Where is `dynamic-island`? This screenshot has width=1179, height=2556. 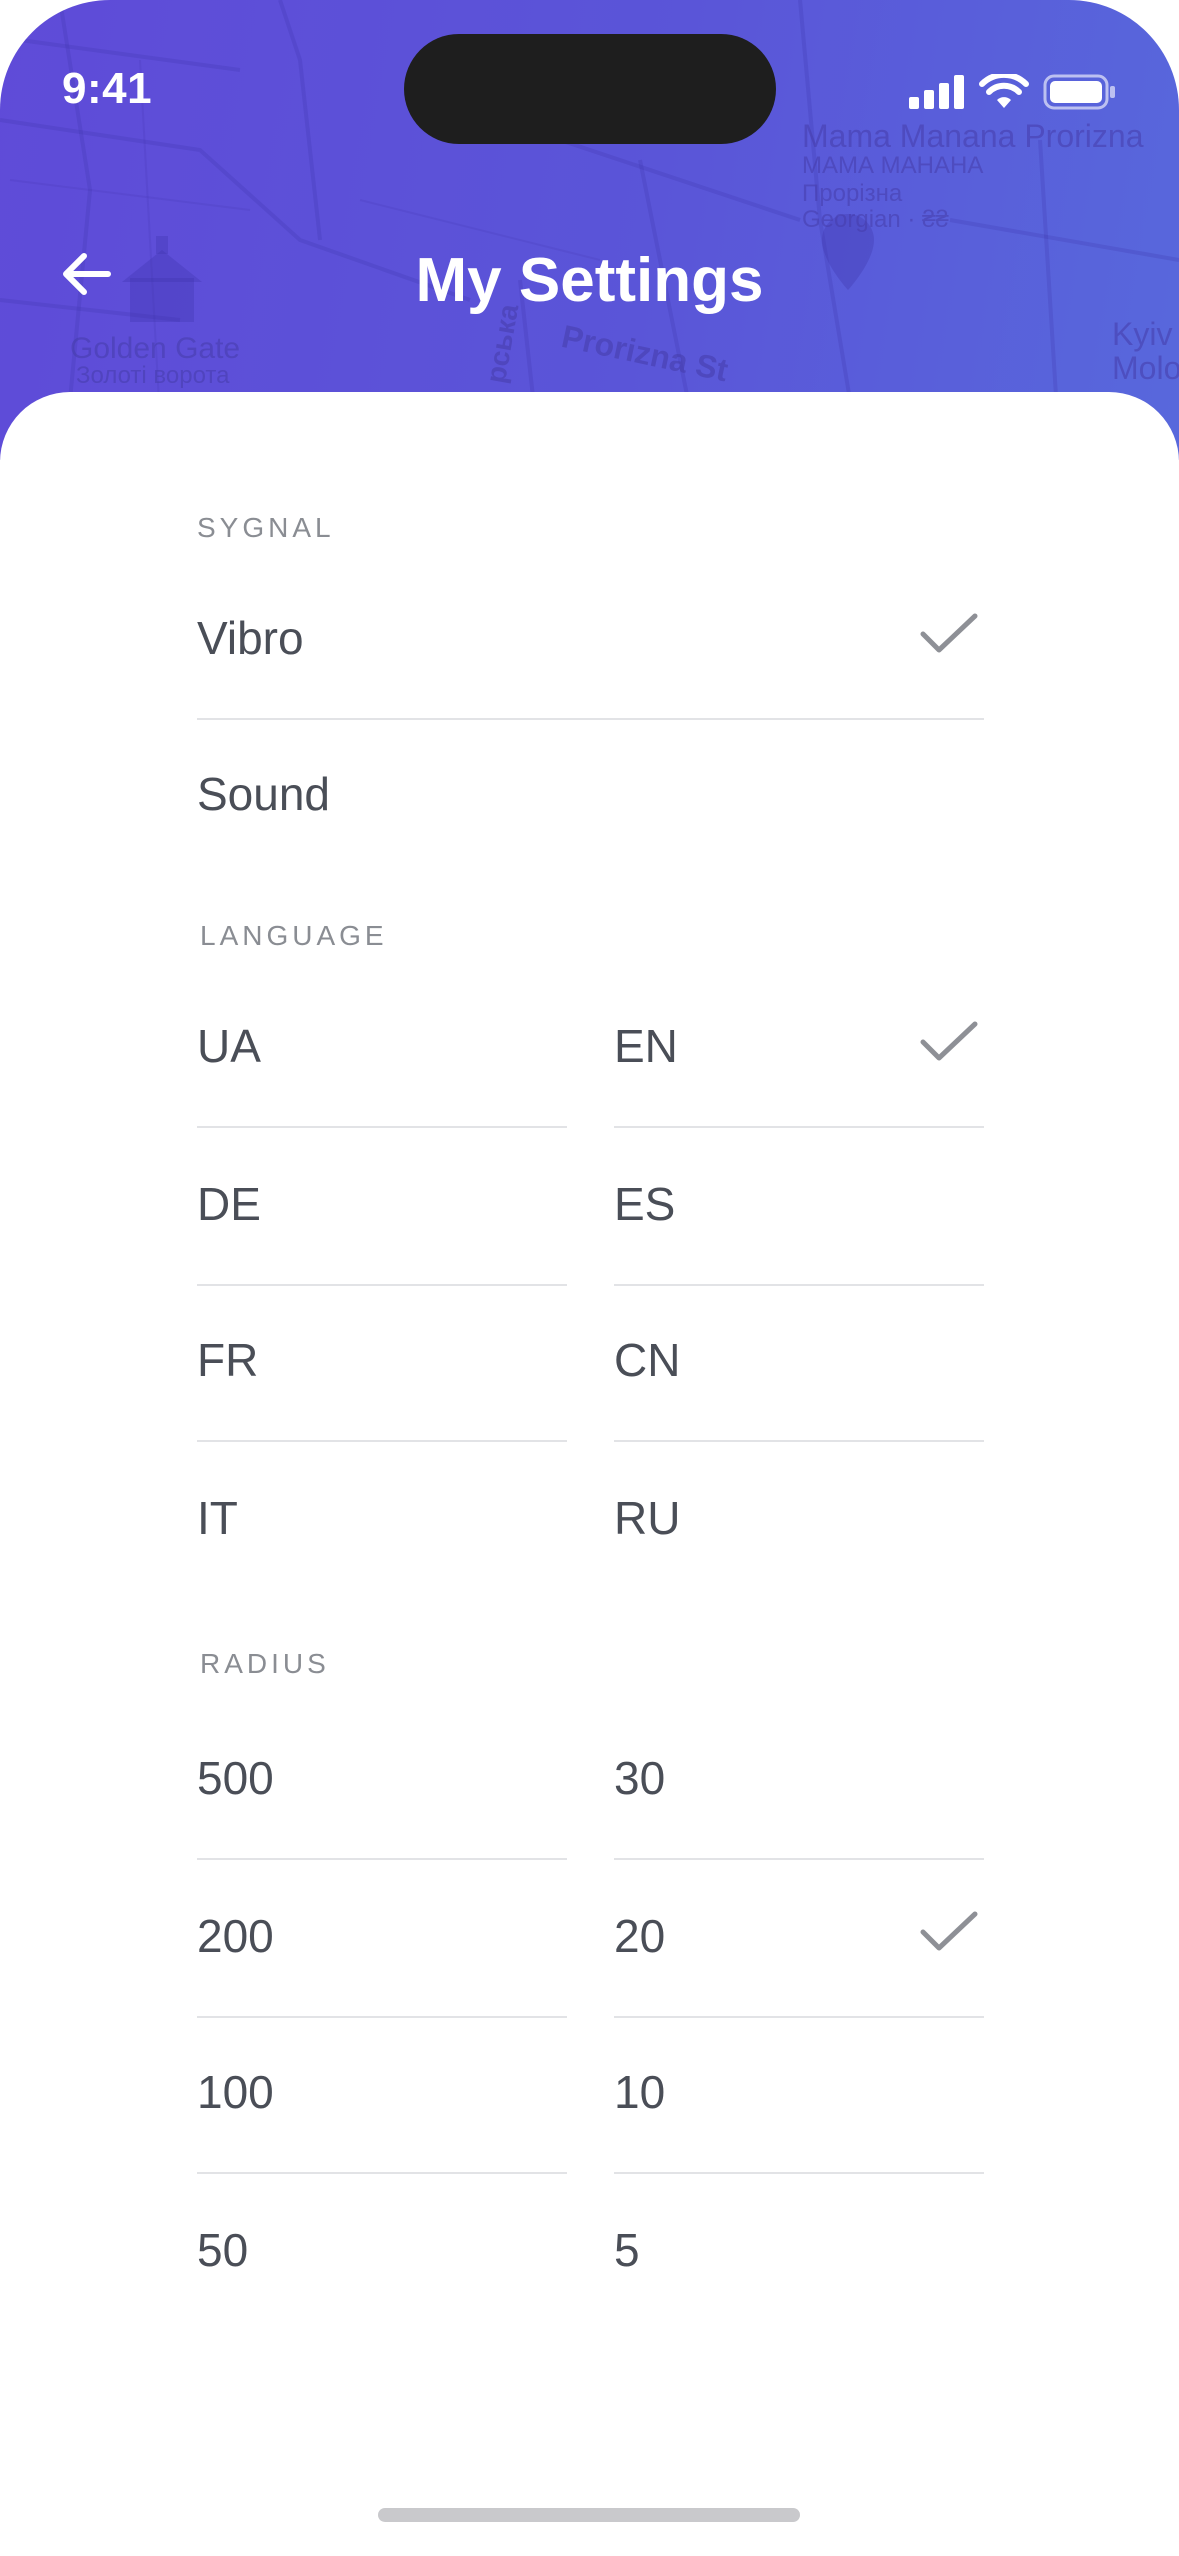
dynamic-island is located at coordinates (590, 89).